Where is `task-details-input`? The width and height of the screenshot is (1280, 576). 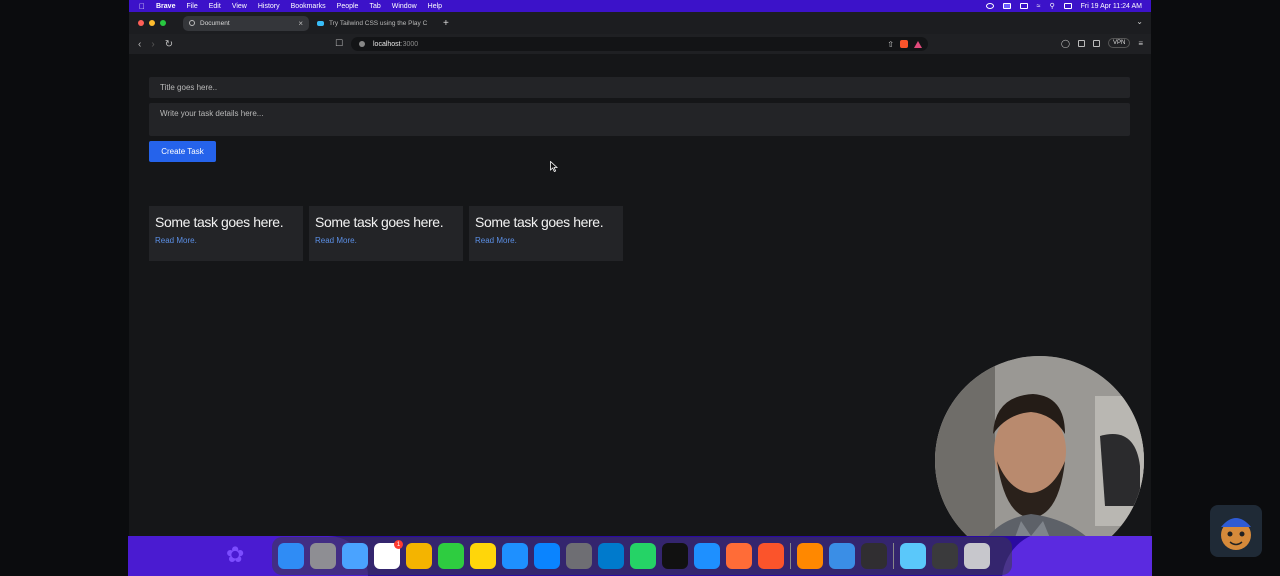
task-details-input is located at coordinates (639, 119).